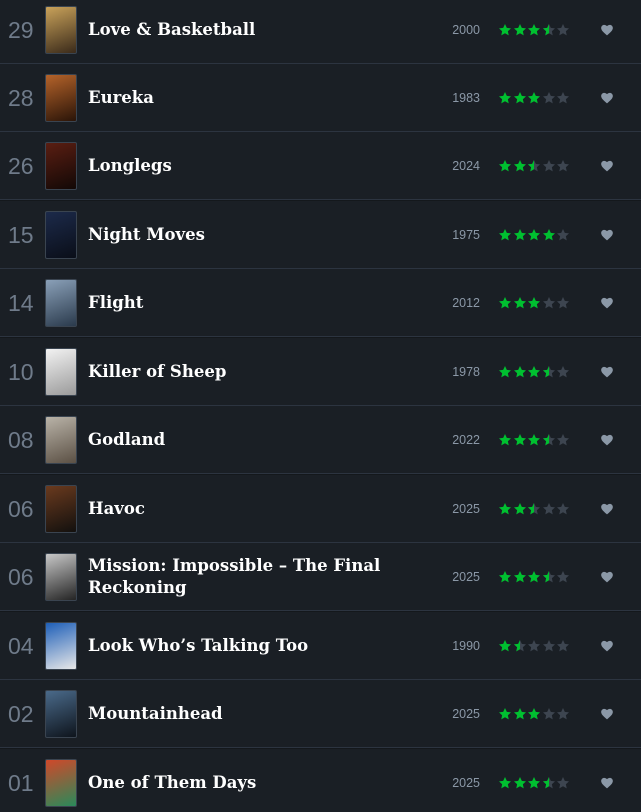 The image size is (641, 812). I want to click on release-year: 2025, so click(466, 783).